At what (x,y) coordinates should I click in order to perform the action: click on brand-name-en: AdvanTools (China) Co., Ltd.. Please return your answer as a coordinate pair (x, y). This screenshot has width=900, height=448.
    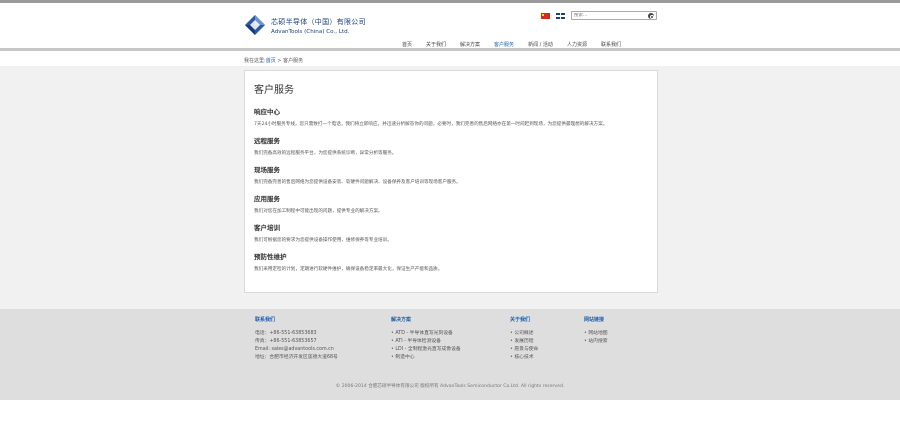
    Looking at the image, I should click on (310, 32).